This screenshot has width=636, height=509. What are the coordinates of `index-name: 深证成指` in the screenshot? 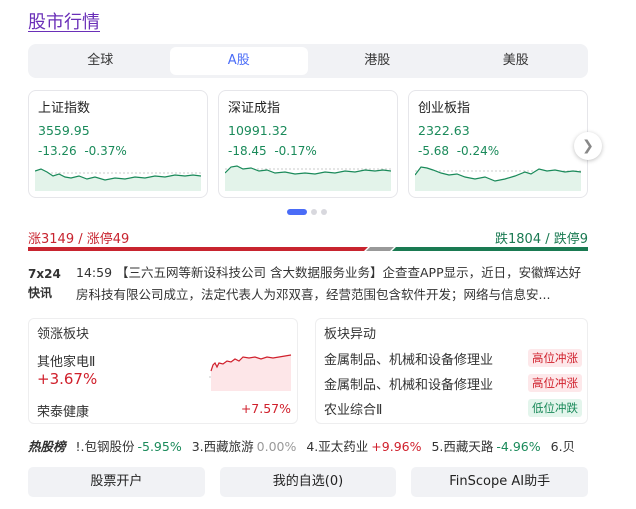 It's located at (254, 108).